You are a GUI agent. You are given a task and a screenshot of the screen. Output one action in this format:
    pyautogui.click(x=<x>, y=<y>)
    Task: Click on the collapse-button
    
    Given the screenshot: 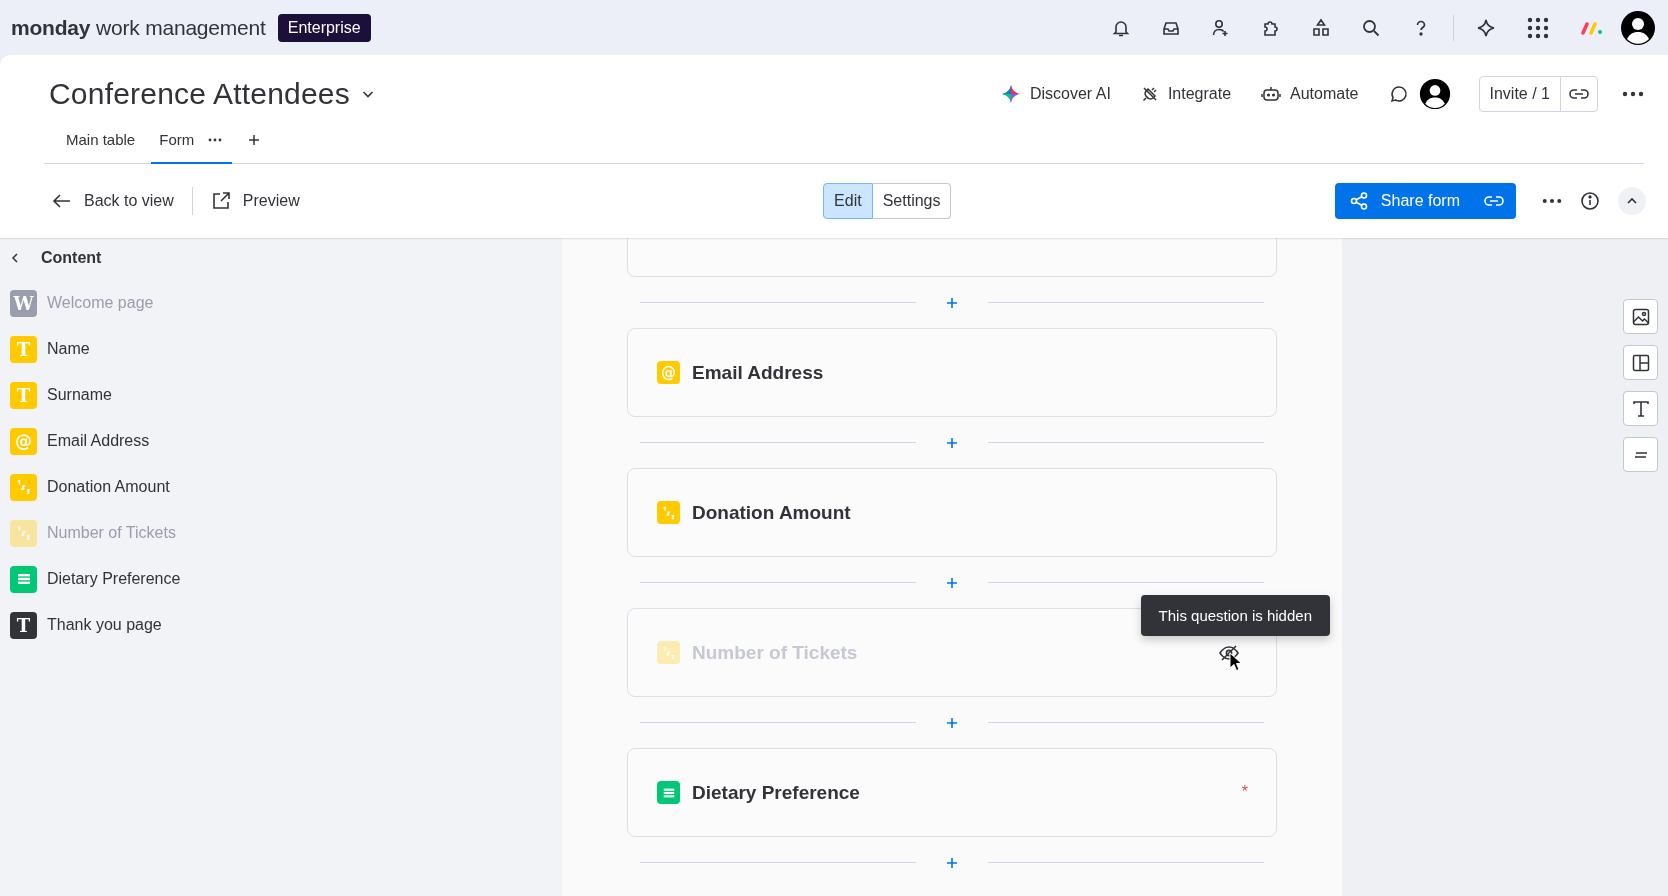 What is the action you would take?
    pyautogui.click(x=1632, y=201)
    